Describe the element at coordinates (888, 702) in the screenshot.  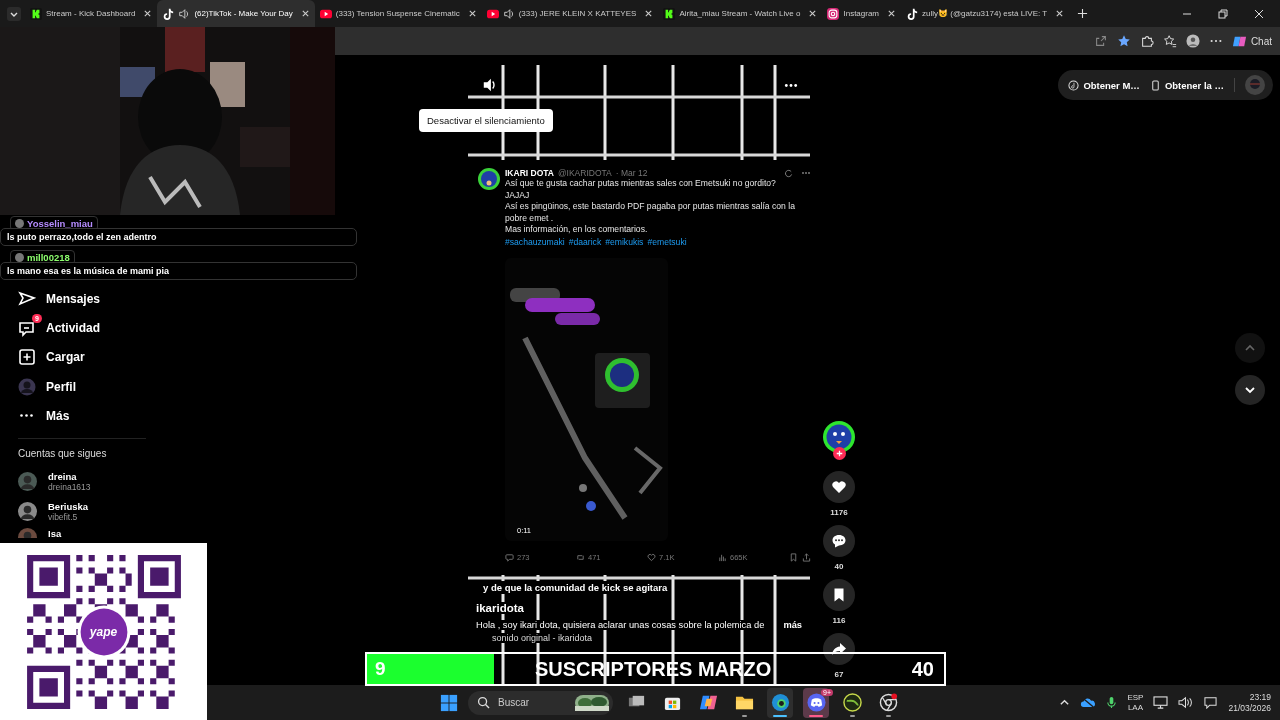
I see `browser-icon` at that location.